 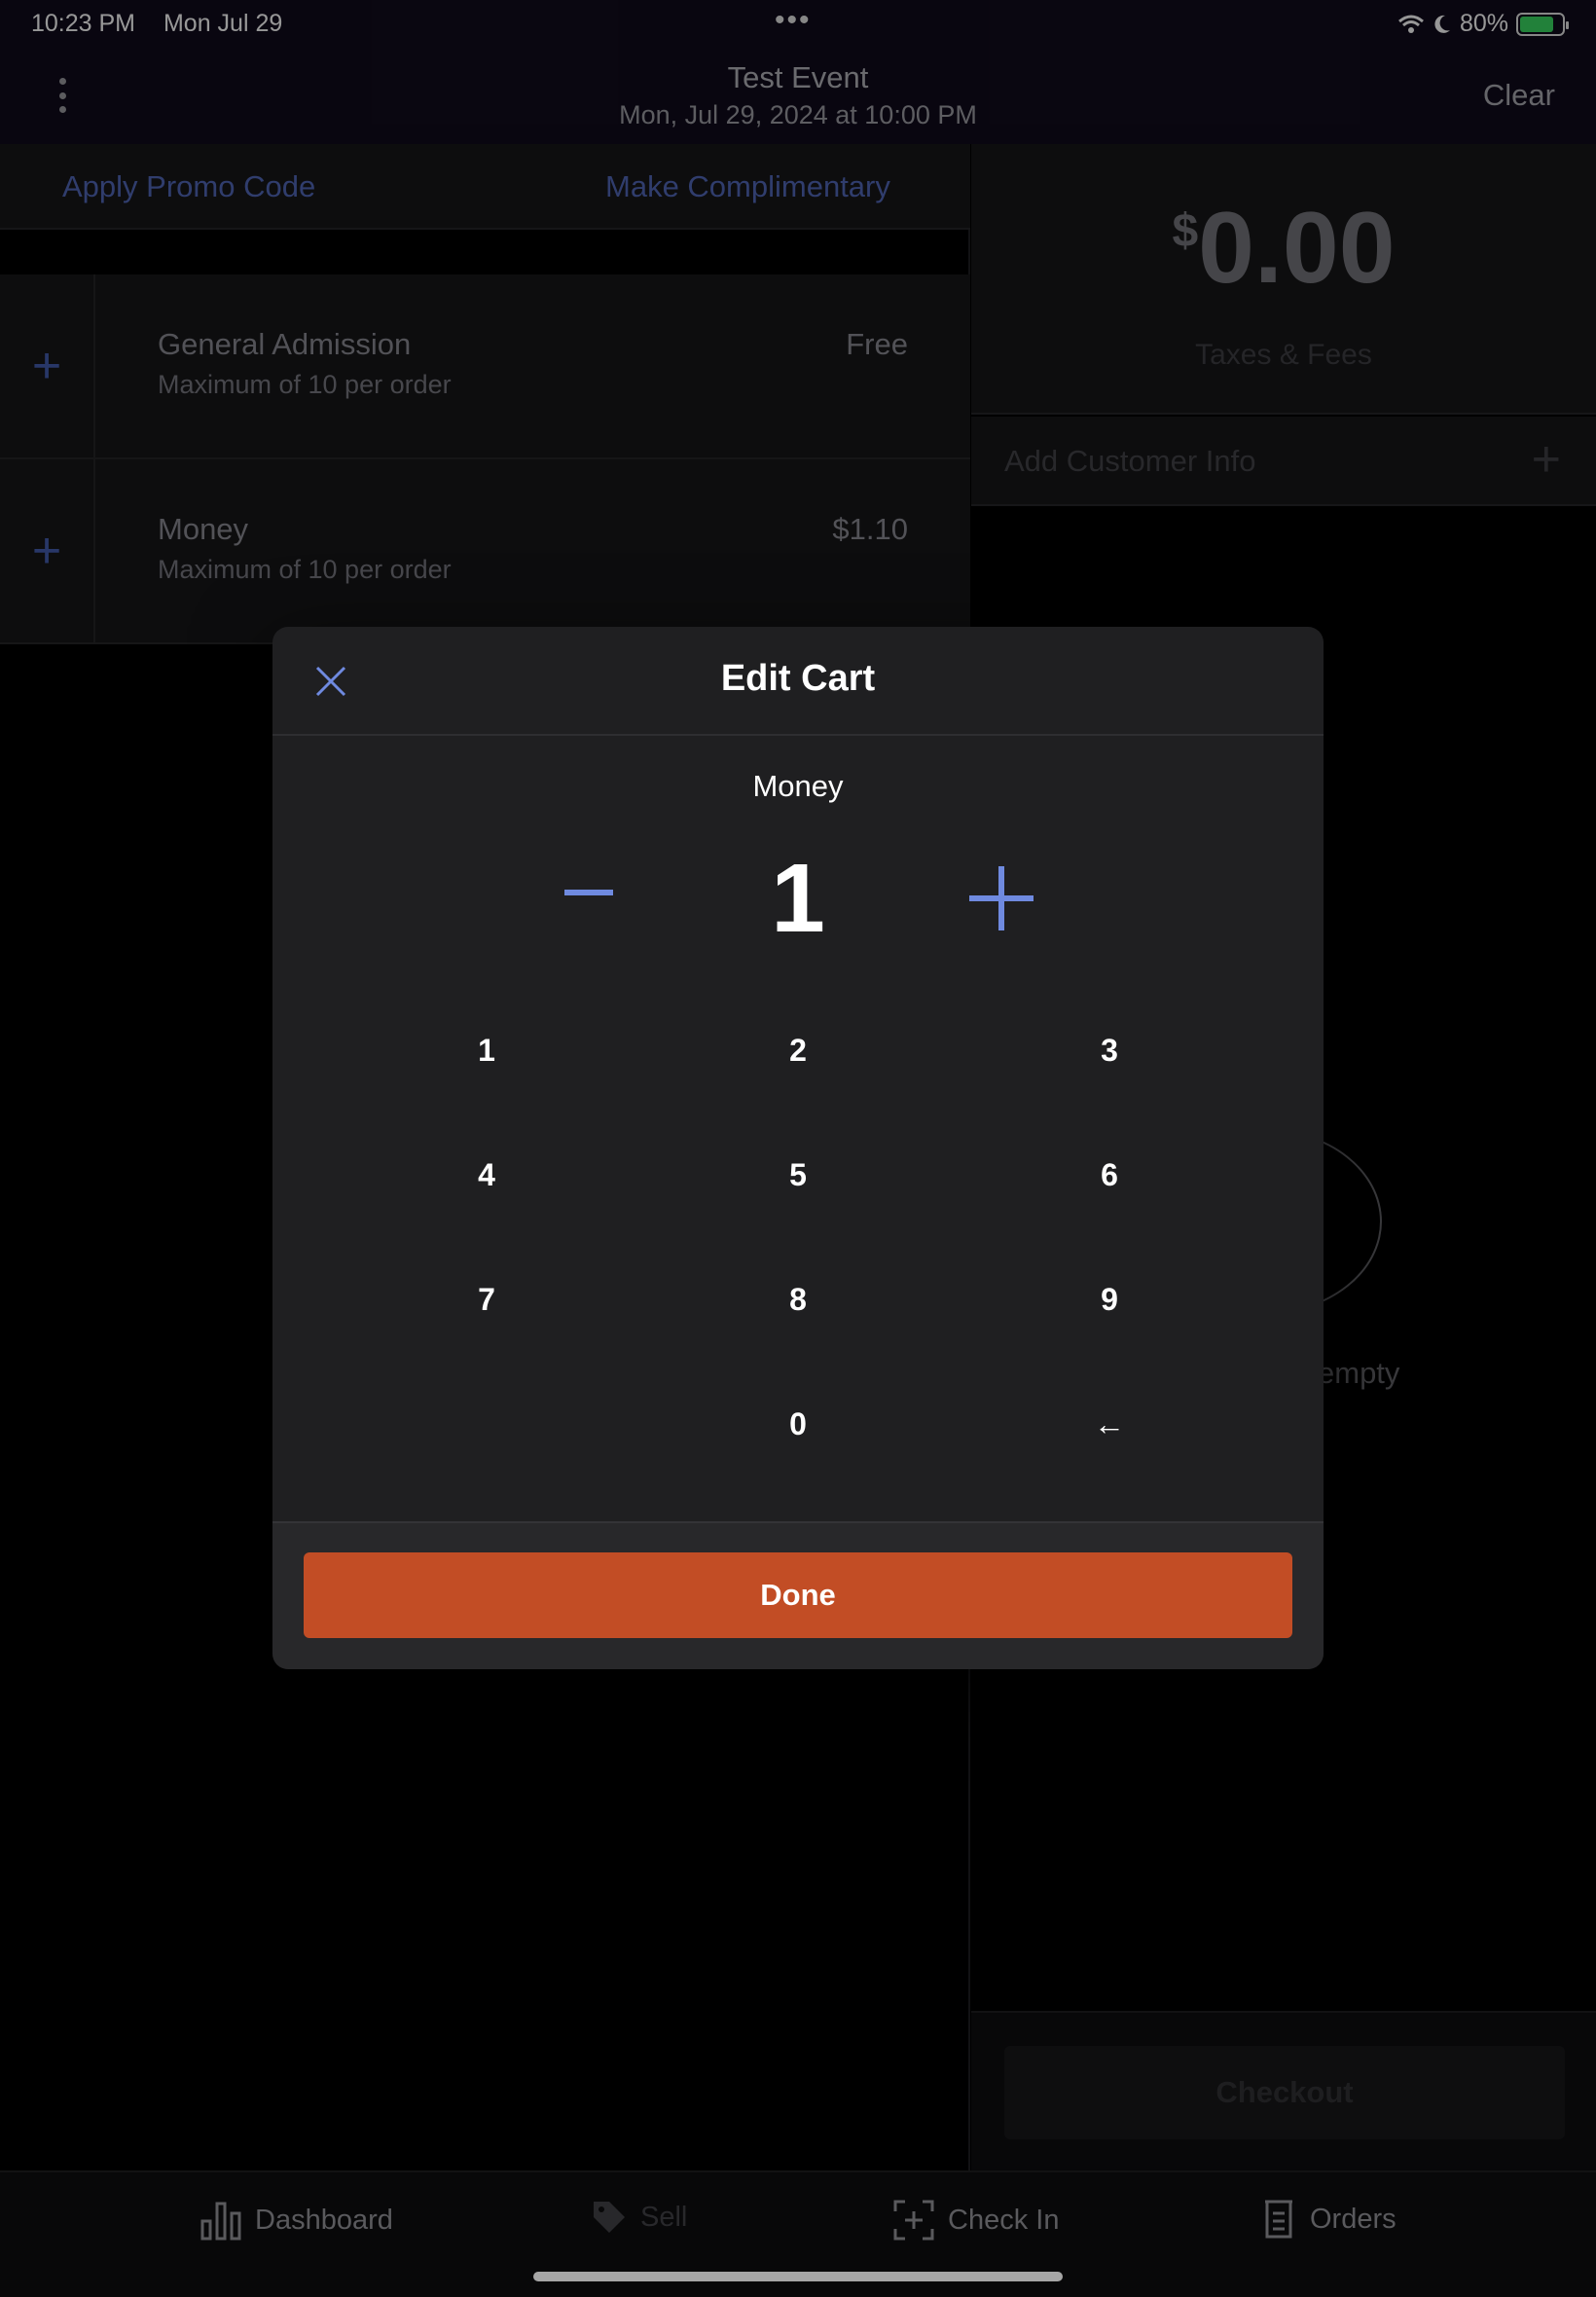 What do you see at coordinates (1109, 1174) in the screenshot?
I see `key-6: 6` at bounding box center [1109, 1174].